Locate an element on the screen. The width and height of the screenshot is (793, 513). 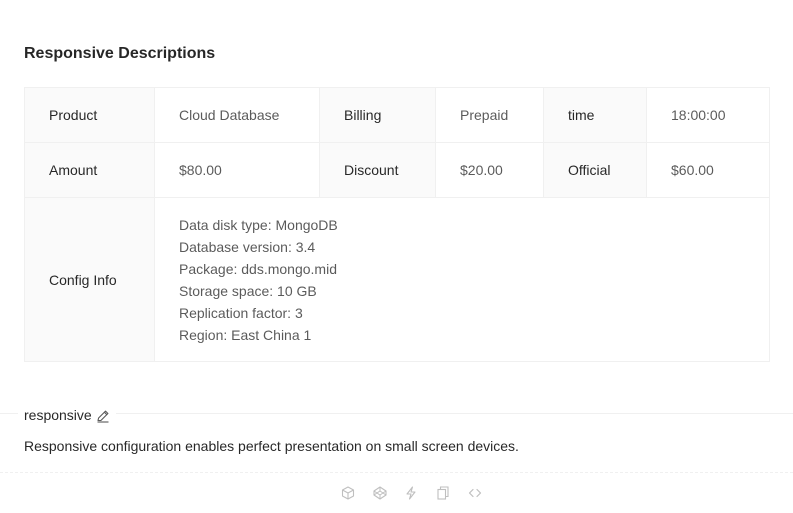
code-box-actions is located at coordinates (411, 493).